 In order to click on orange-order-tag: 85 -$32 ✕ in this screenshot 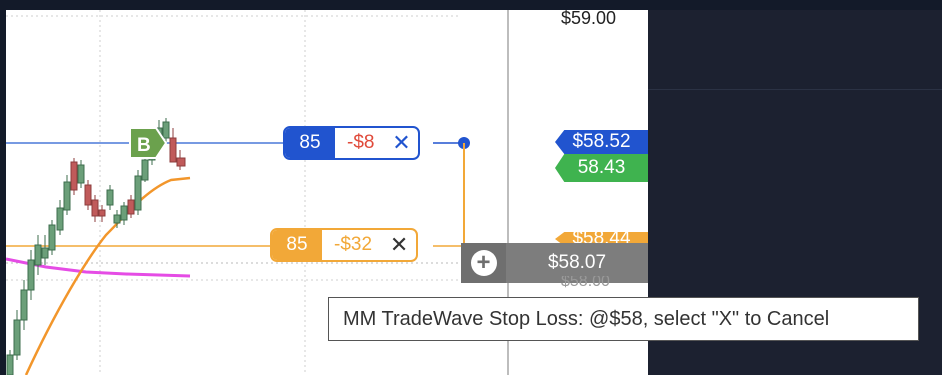, I will do `click(344, 245)`.